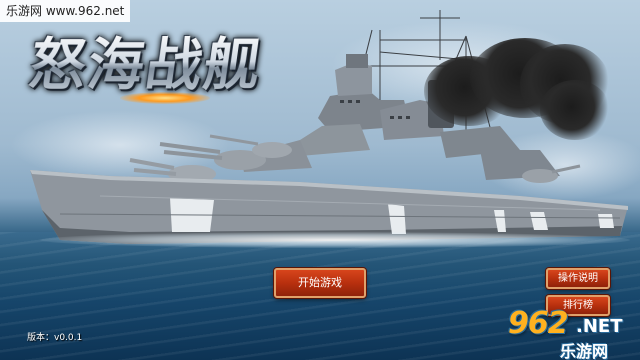 This screenshot has width=640, height=360. What do you see at coordinates (65, 11) in the screenshot?
I see `watermark-top: 乐游网 www.962.net` at bounding box center [65, 11].